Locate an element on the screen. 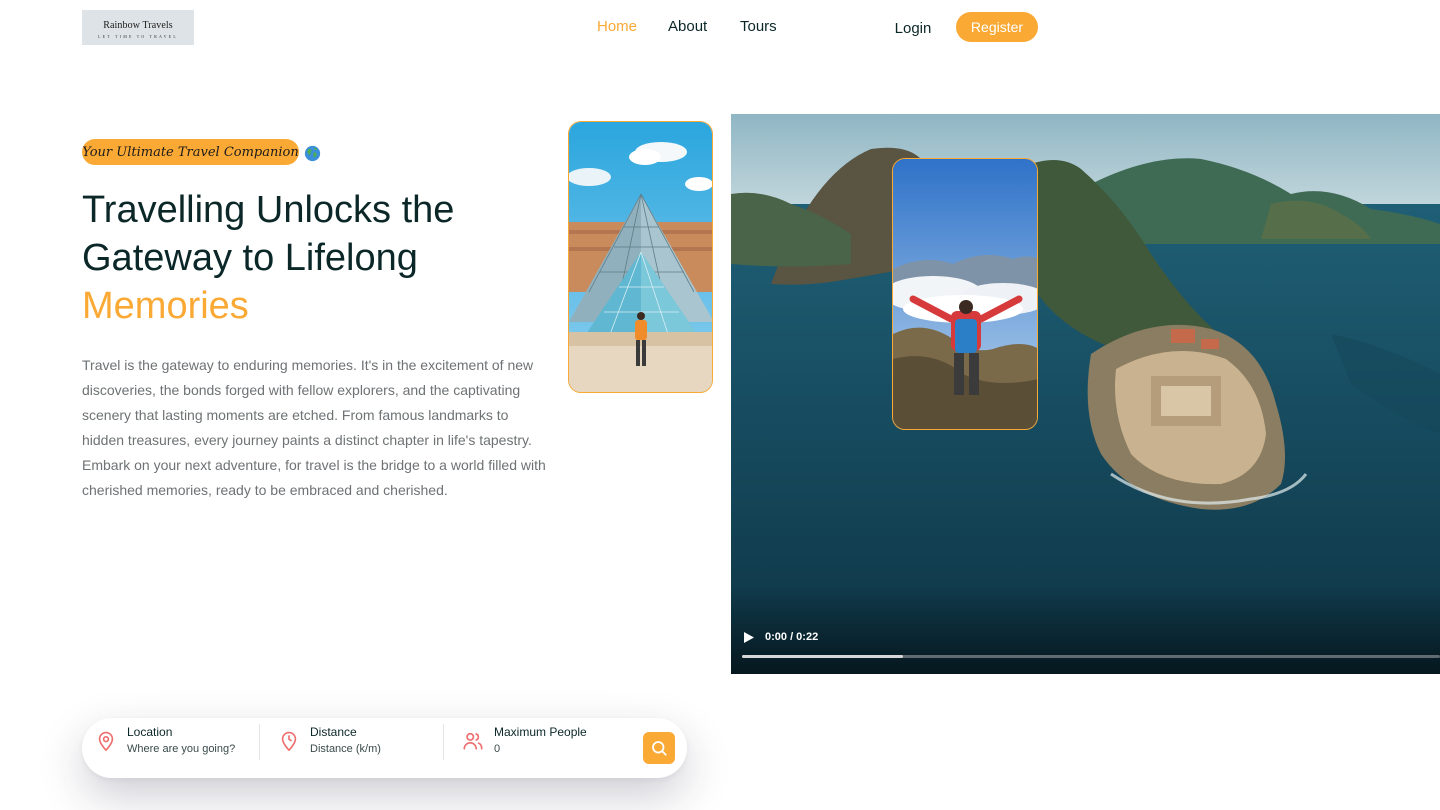 This screenshot has width=1440, height=810. play-icon is located at coordinates (749, 637).